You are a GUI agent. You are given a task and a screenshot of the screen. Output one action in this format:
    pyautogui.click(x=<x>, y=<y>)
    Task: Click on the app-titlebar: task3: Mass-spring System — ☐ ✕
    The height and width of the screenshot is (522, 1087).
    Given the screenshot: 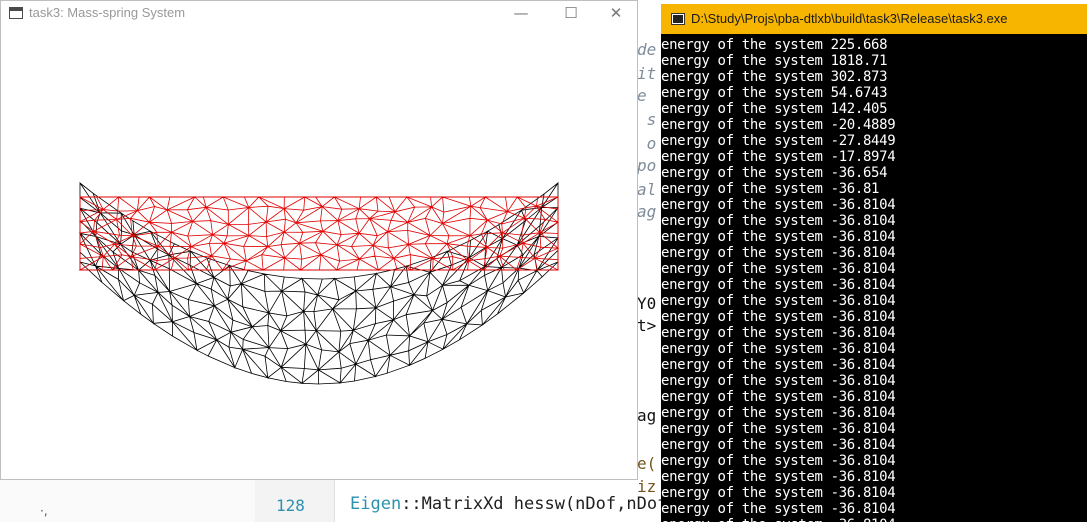 What is the action you would take?
    pyautogui.click(x=319, y=14)
    